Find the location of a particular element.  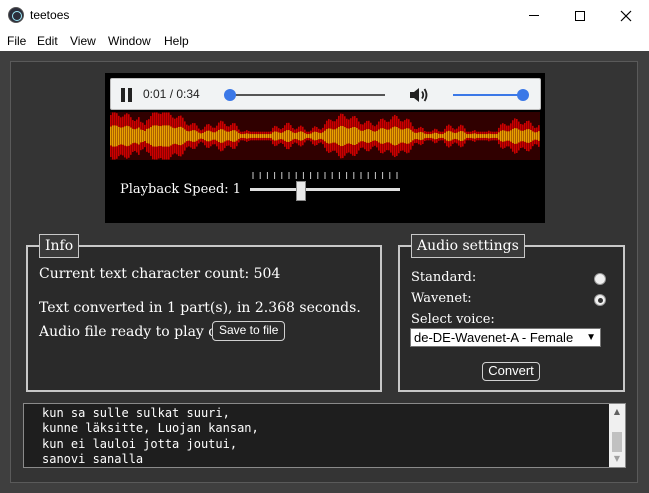

playback-speed-label: Playback Speed: 1 is located at coordinates (181, 189).